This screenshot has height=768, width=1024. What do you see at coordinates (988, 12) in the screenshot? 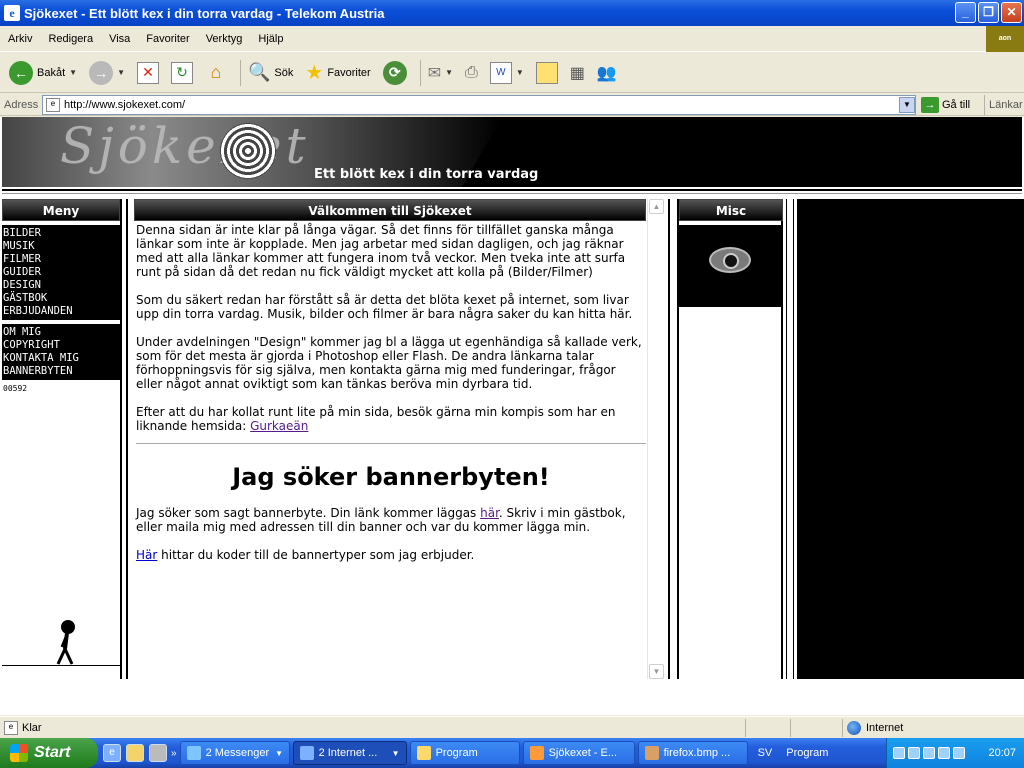
I see `maximize-button: ❐` at bounding box center [988, 12].